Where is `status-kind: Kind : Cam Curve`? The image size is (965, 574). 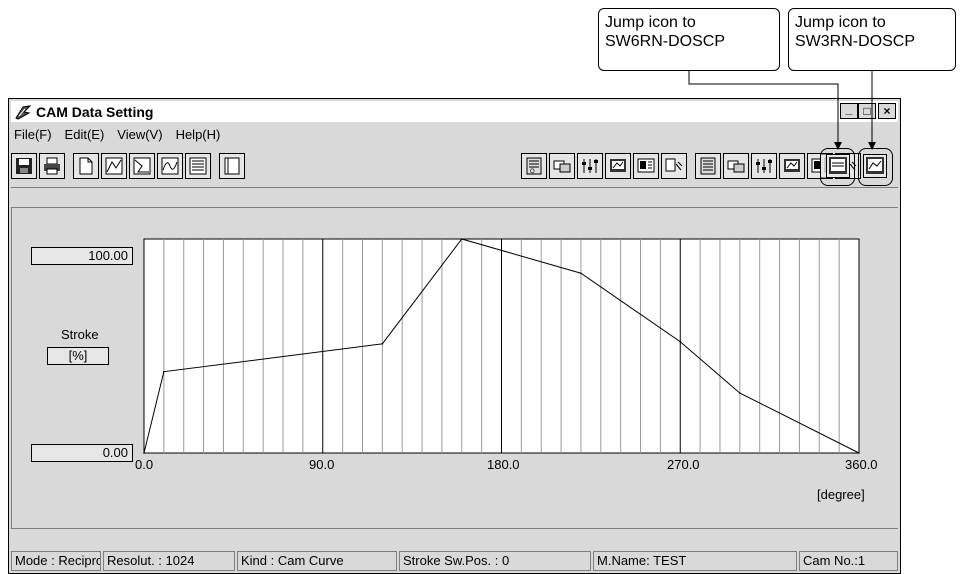 status-kind: Kind : Cam Curve is located at coordinates (317, 561).